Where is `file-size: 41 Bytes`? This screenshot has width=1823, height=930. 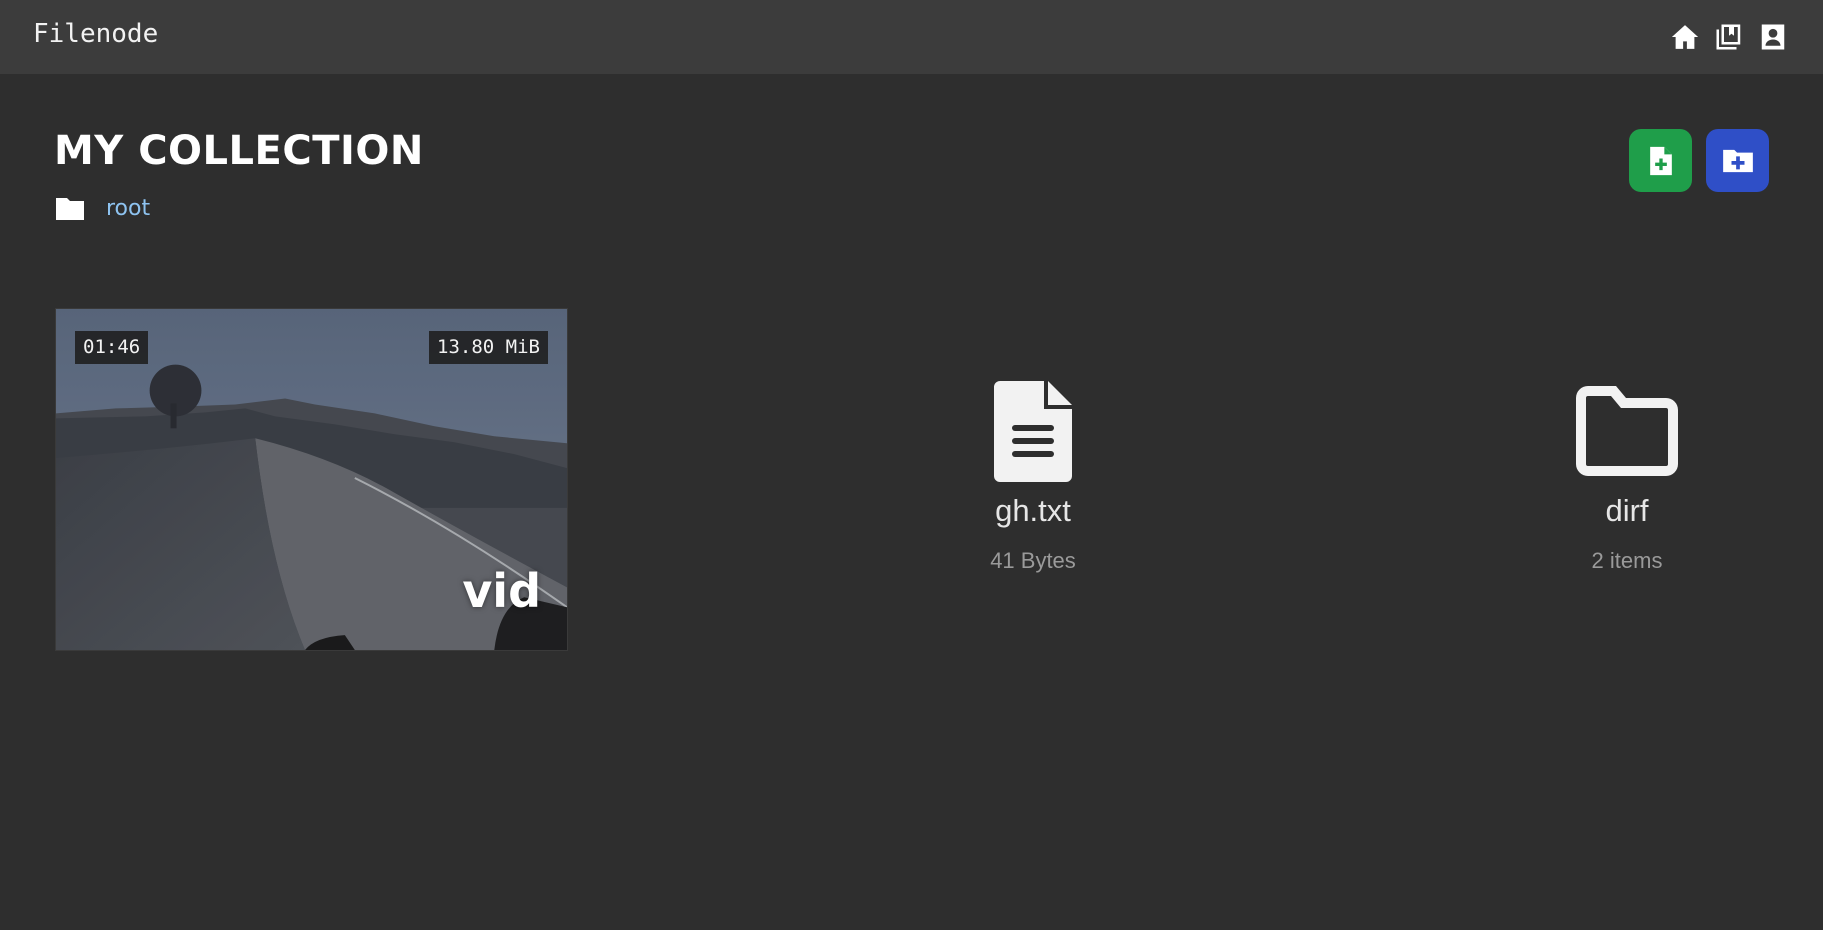 file-size: 41 Bytes is located at coordinates (1033, 560).